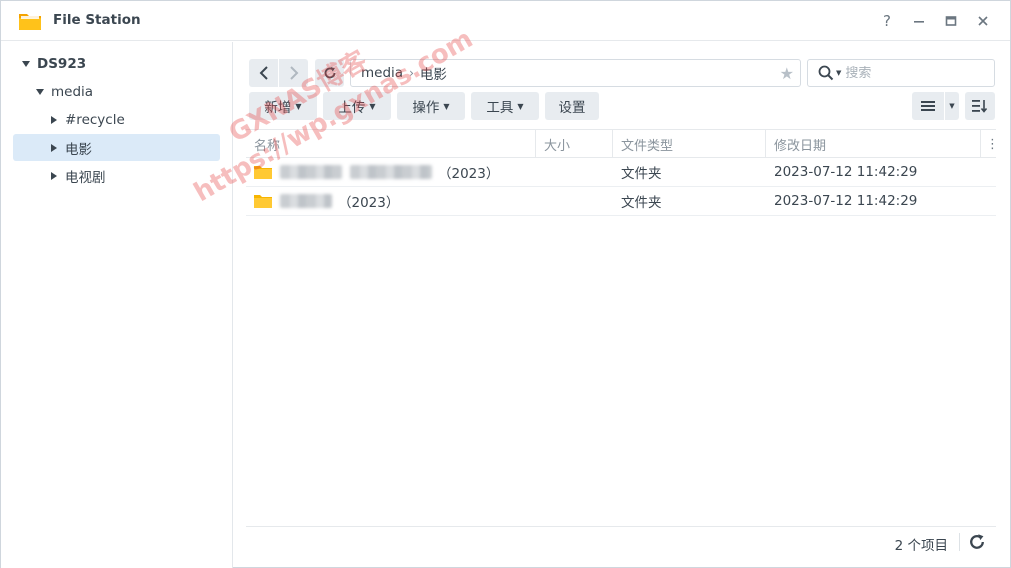 This screenshot has height=568, width=1011. Describe the element at coordinates (787, 73) in the screenshot. I see `favorite-star-icon: ★` at that location.